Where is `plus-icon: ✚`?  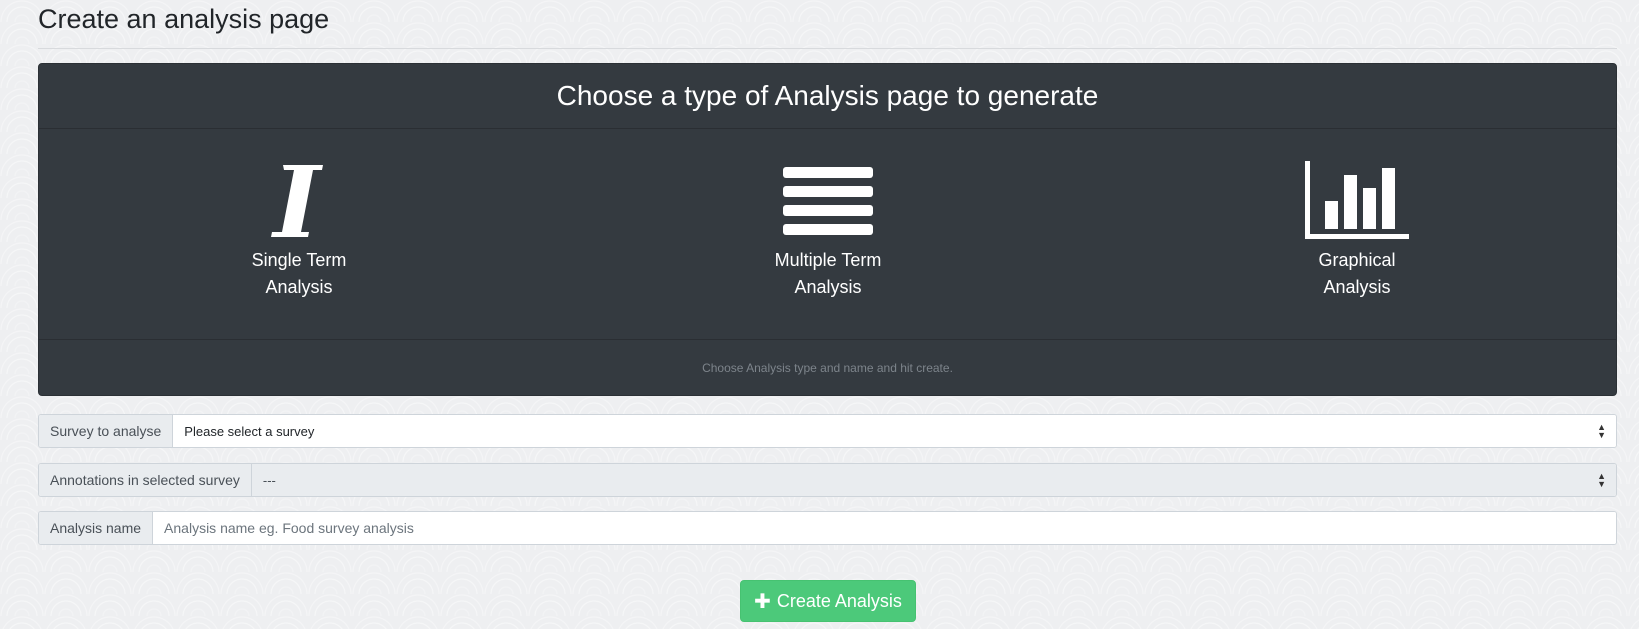
plus-icon: ✚ is located at coordinates (762, 601).